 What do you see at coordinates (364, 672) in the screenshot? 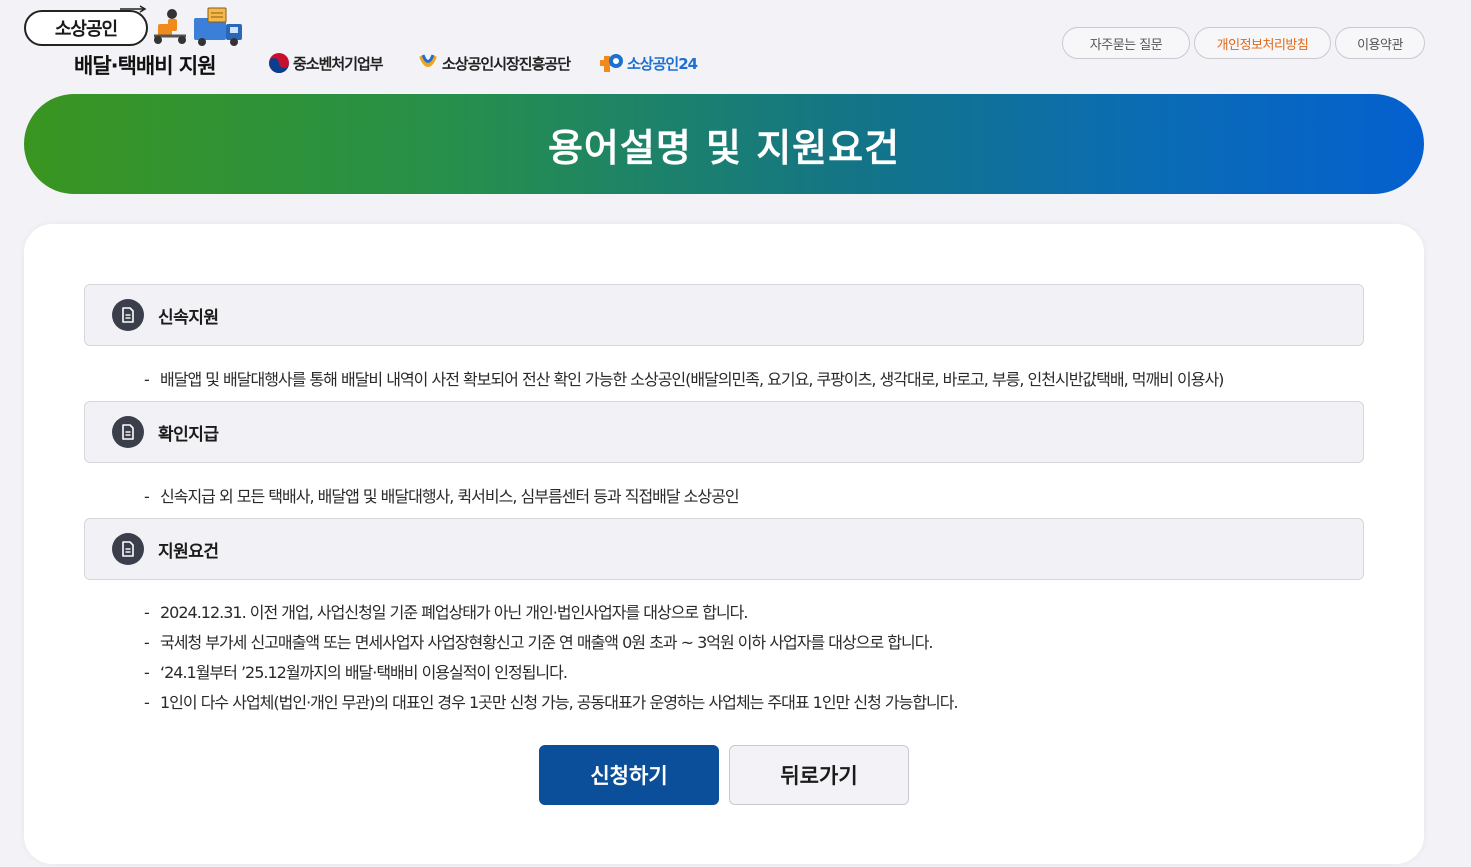
I see `list-item-text: ‘24.1월부터 ’25.12월까지의 배달·택배비 이용실적이 인정됩니다.` at bounding box center [364, 672].